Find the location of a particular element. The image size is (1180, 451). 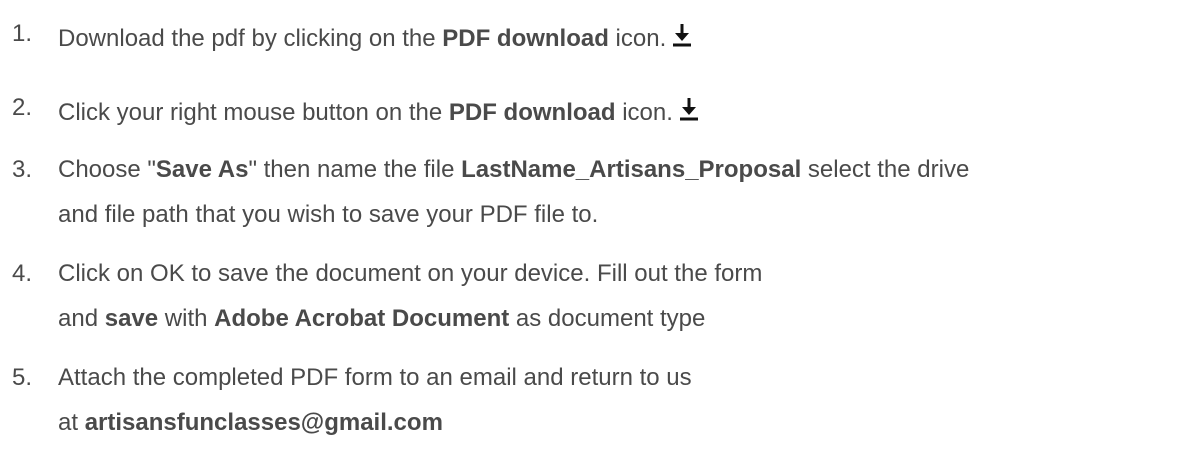

save-label: save is located at coordinates (131, 318).